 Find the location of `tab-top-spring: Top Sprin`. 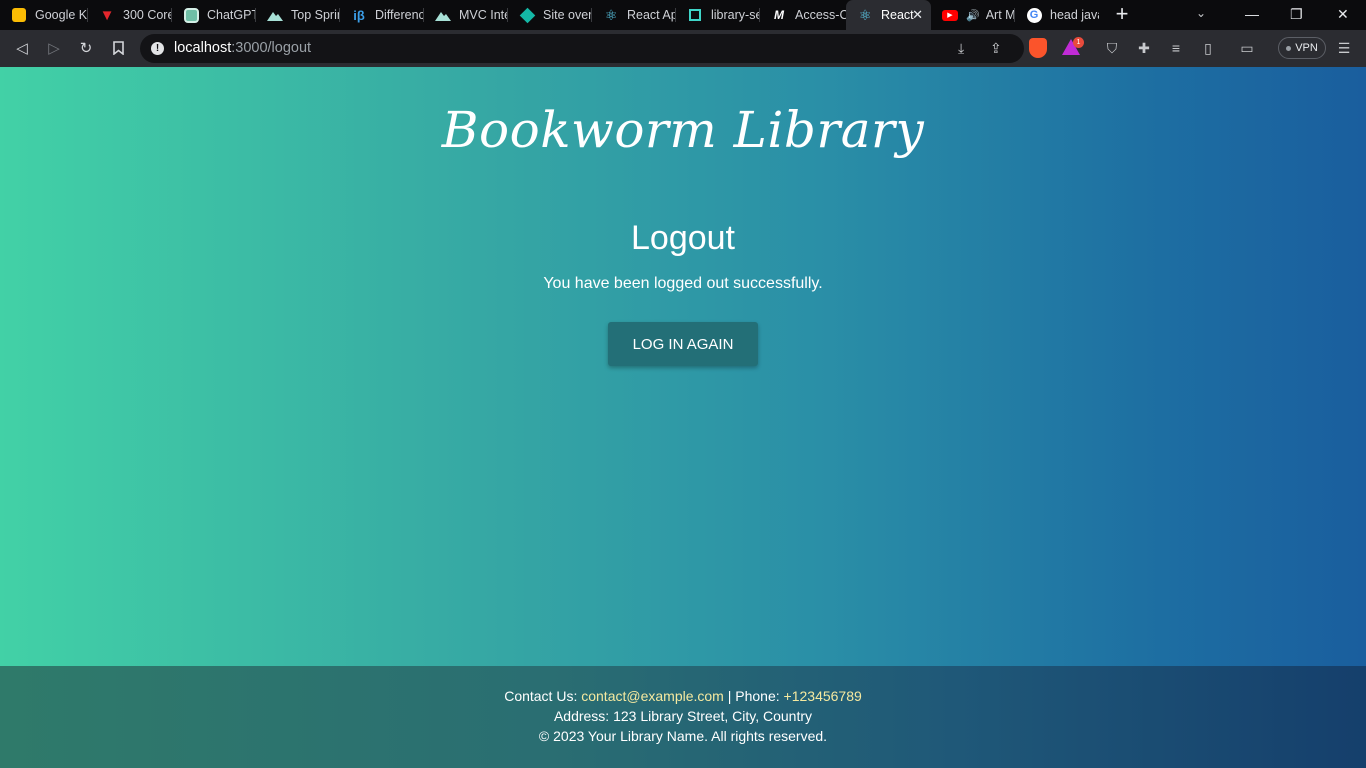

tab-top-spring: Top Sprin is located at coordinates (298, 15).